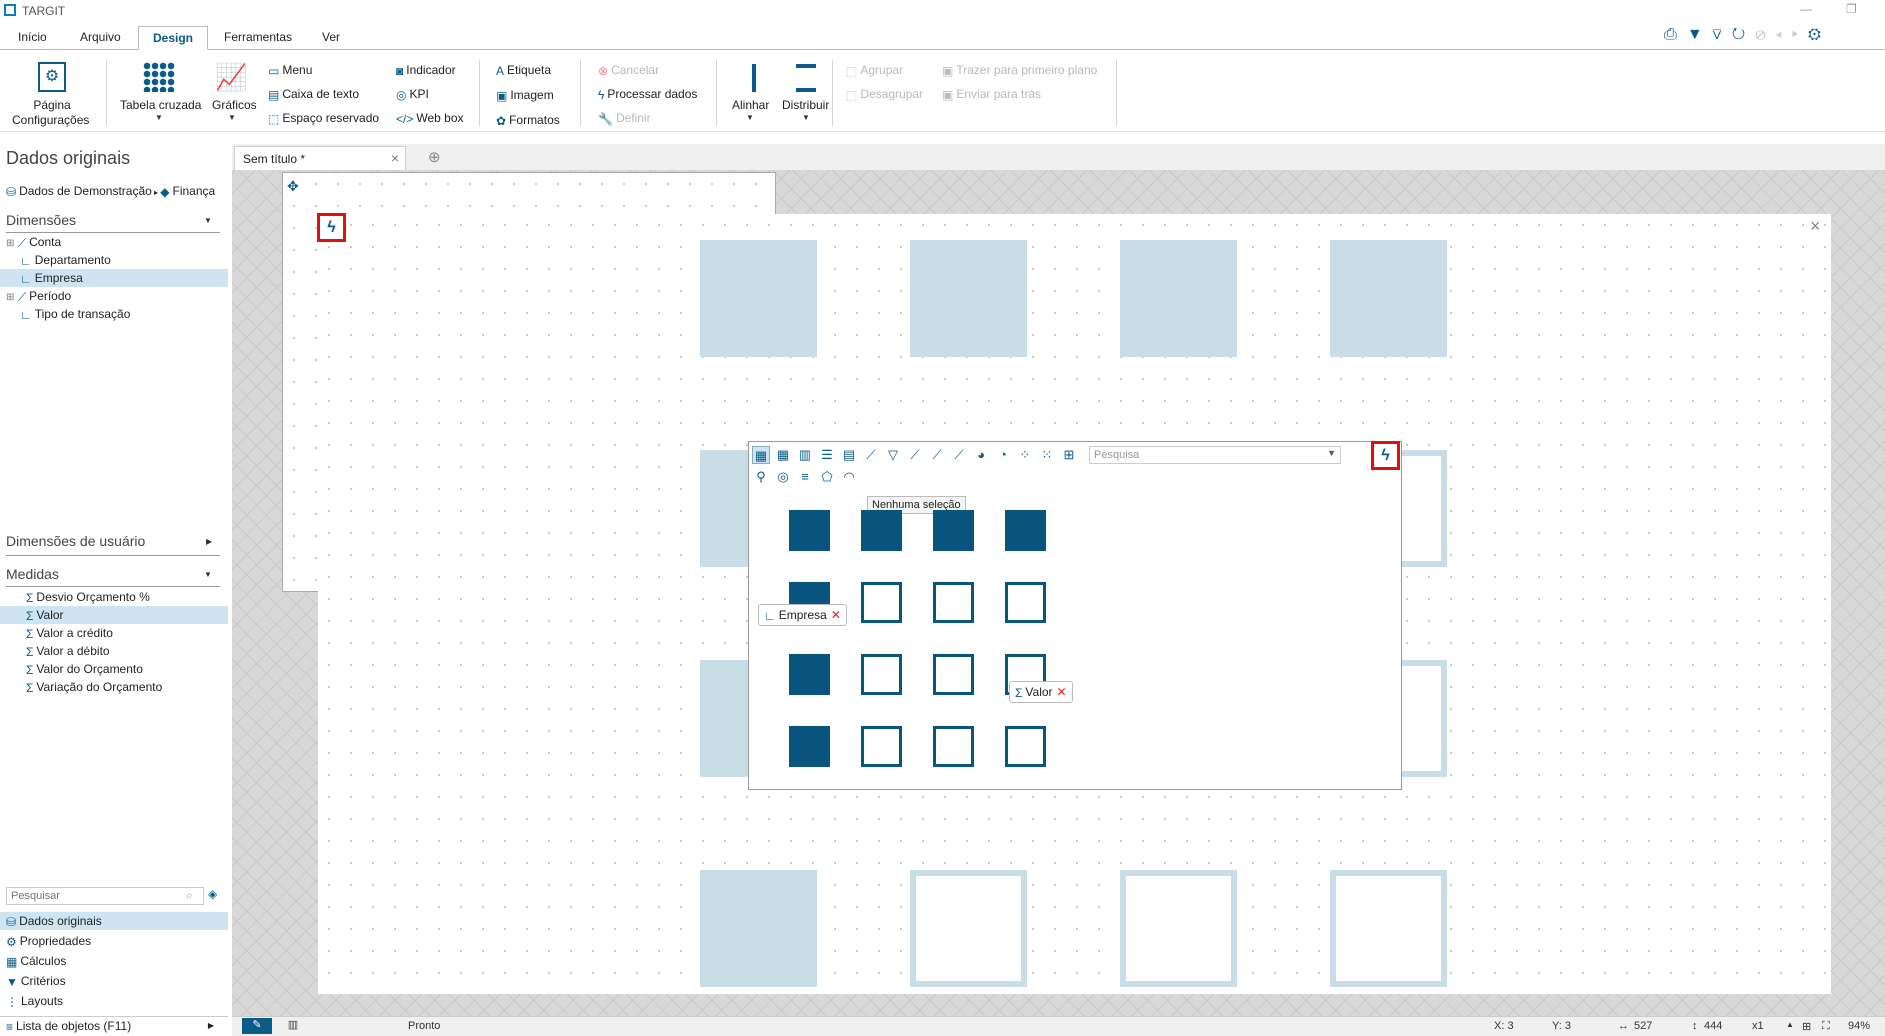 This screenshot has height=1036, width=1885. What do you see at coordinates (1069, 455) in the screenshot?
I see `map-icon: ⊞` at bounding box center [1069, 455].